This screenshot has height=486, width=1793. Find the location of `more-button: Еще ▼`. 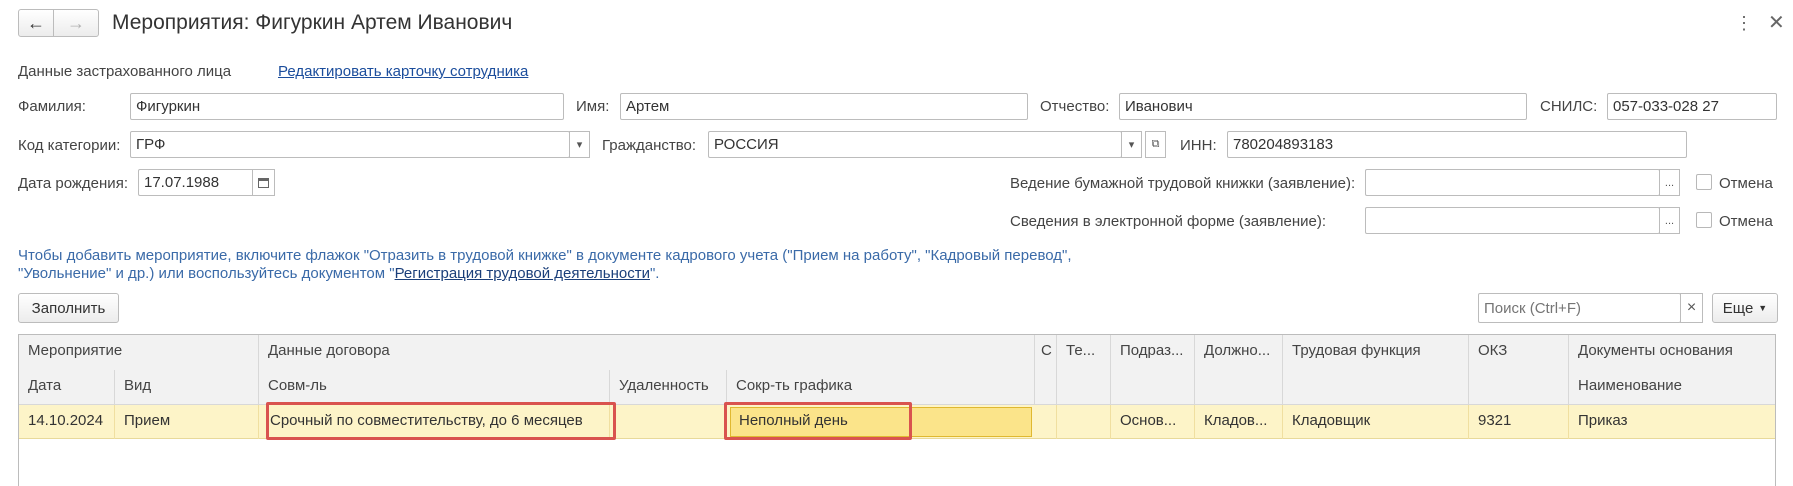

more-button: Еще ▼ is located at coordinates (1745, 308).